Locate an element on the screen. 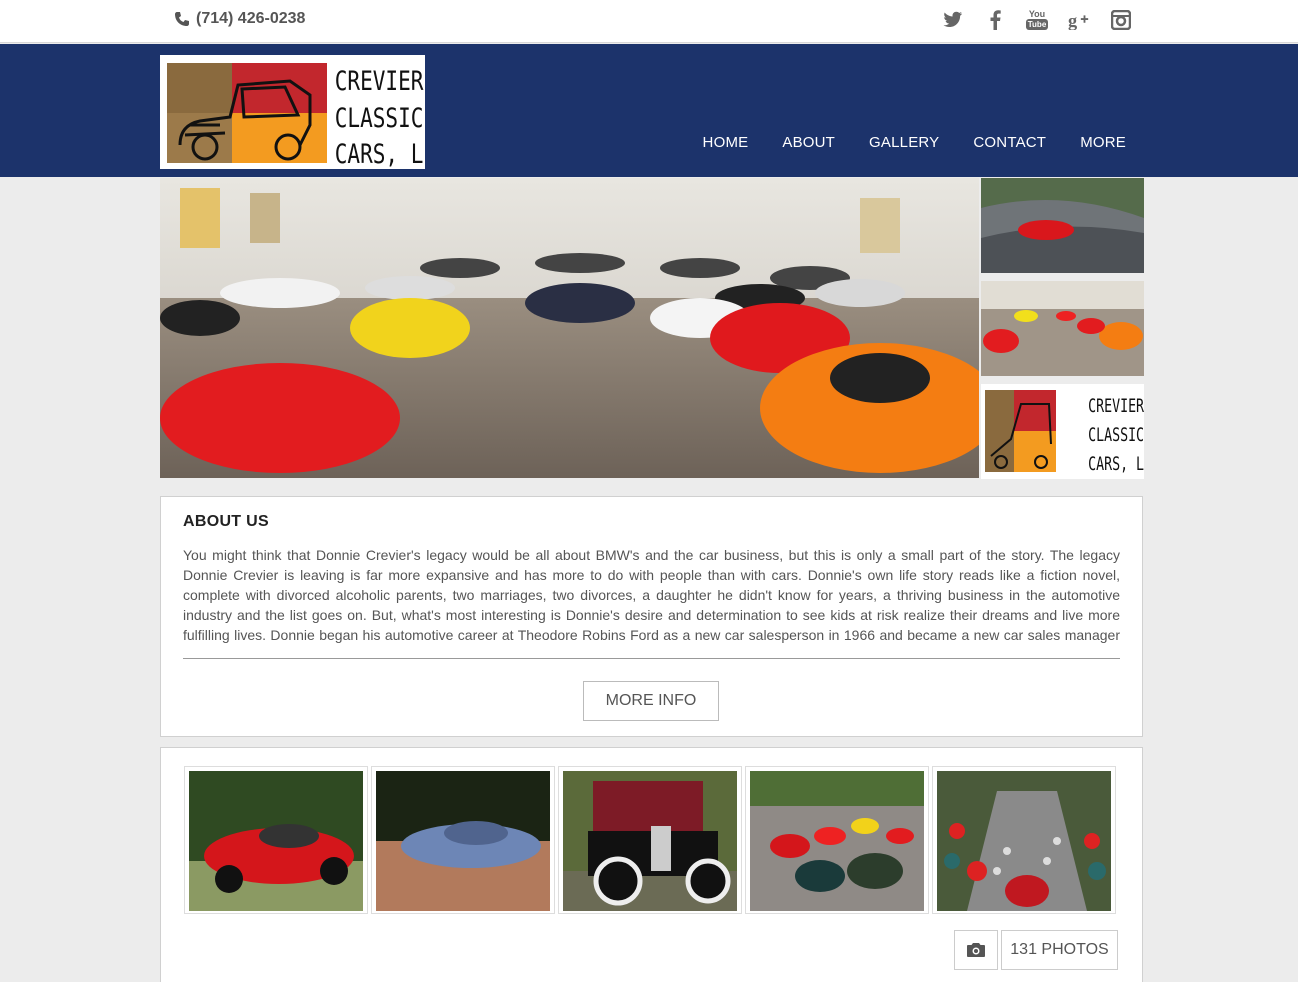 The image size is (1298, 982). logo-line-1: CREVIER is located at coordinates (379, 80).